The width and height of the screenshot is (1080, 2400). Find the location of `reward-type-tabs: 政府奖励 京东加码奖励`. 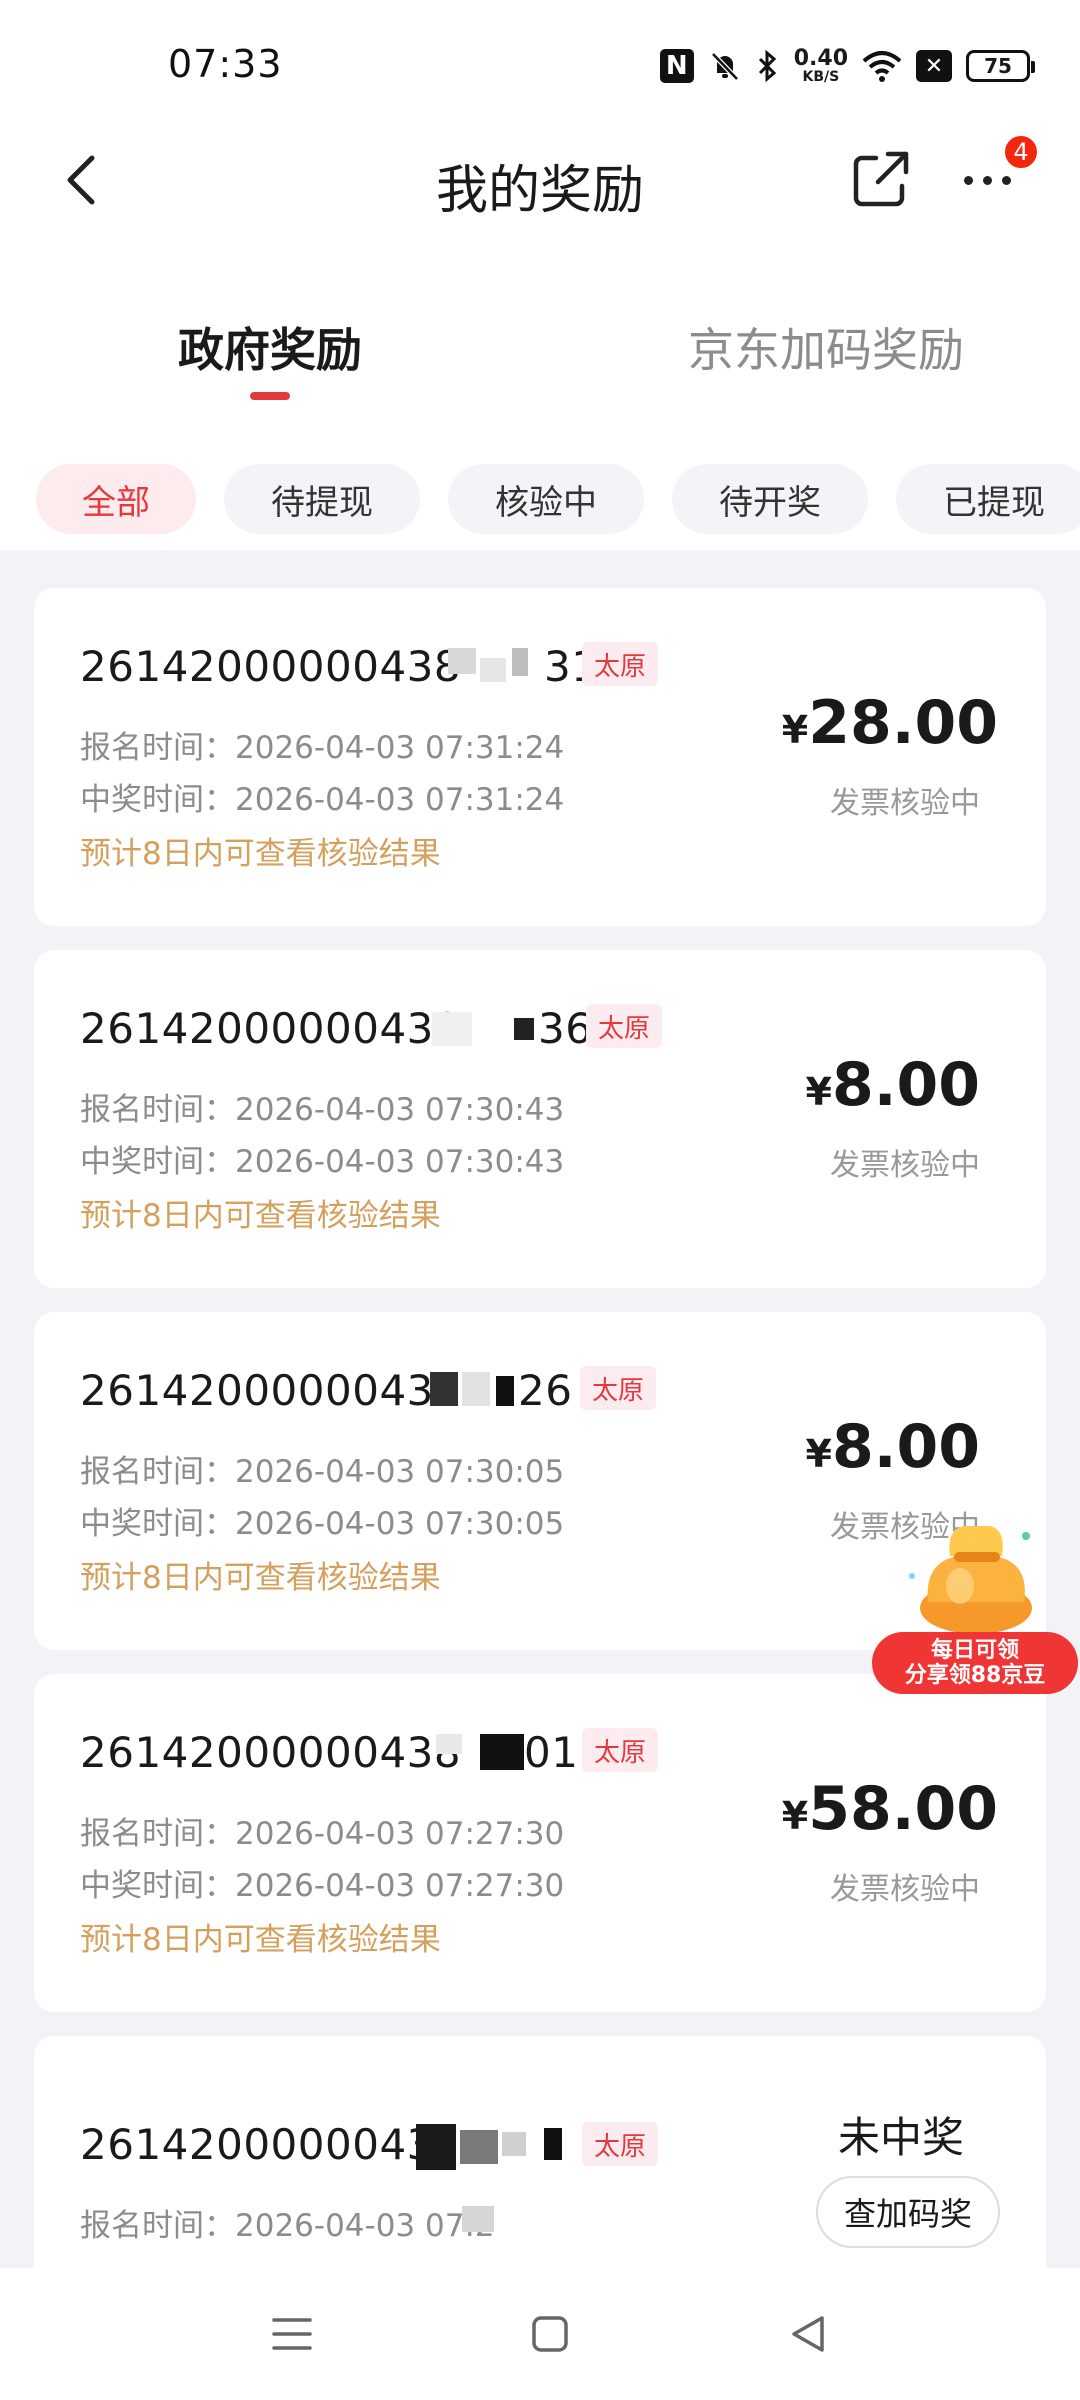

reward-type-tabs: 政府奖励 京东加码奖励 is located at coordinates (540, 355).